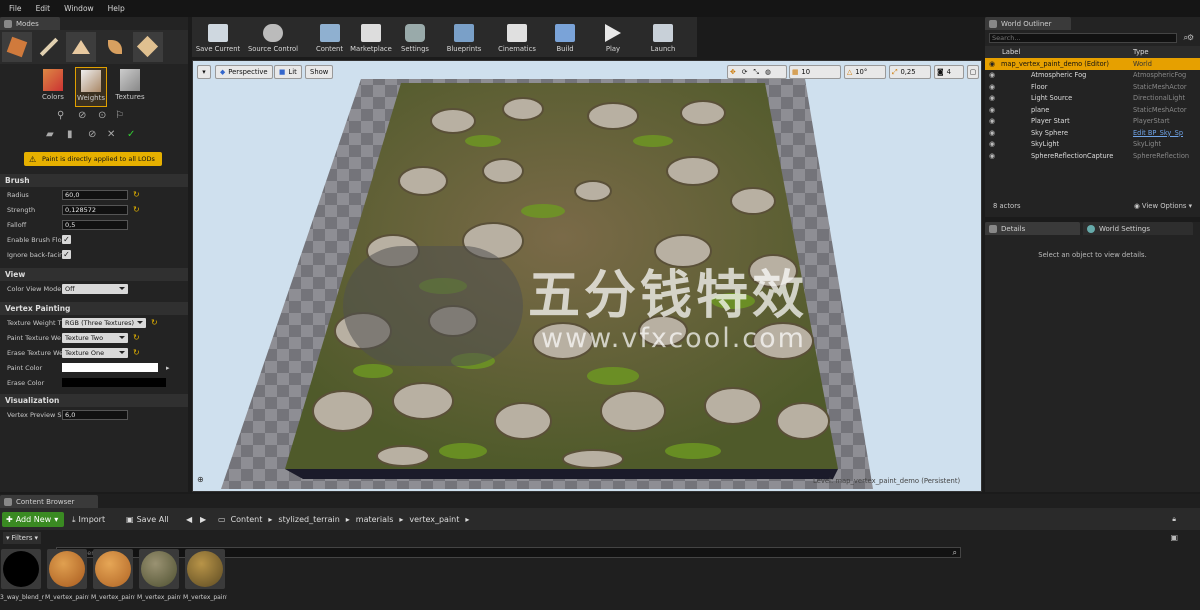  What do you see at coordinates (17, 47) in the screenshot?
I see `place-mode-button` at bounding box center [17, 47].